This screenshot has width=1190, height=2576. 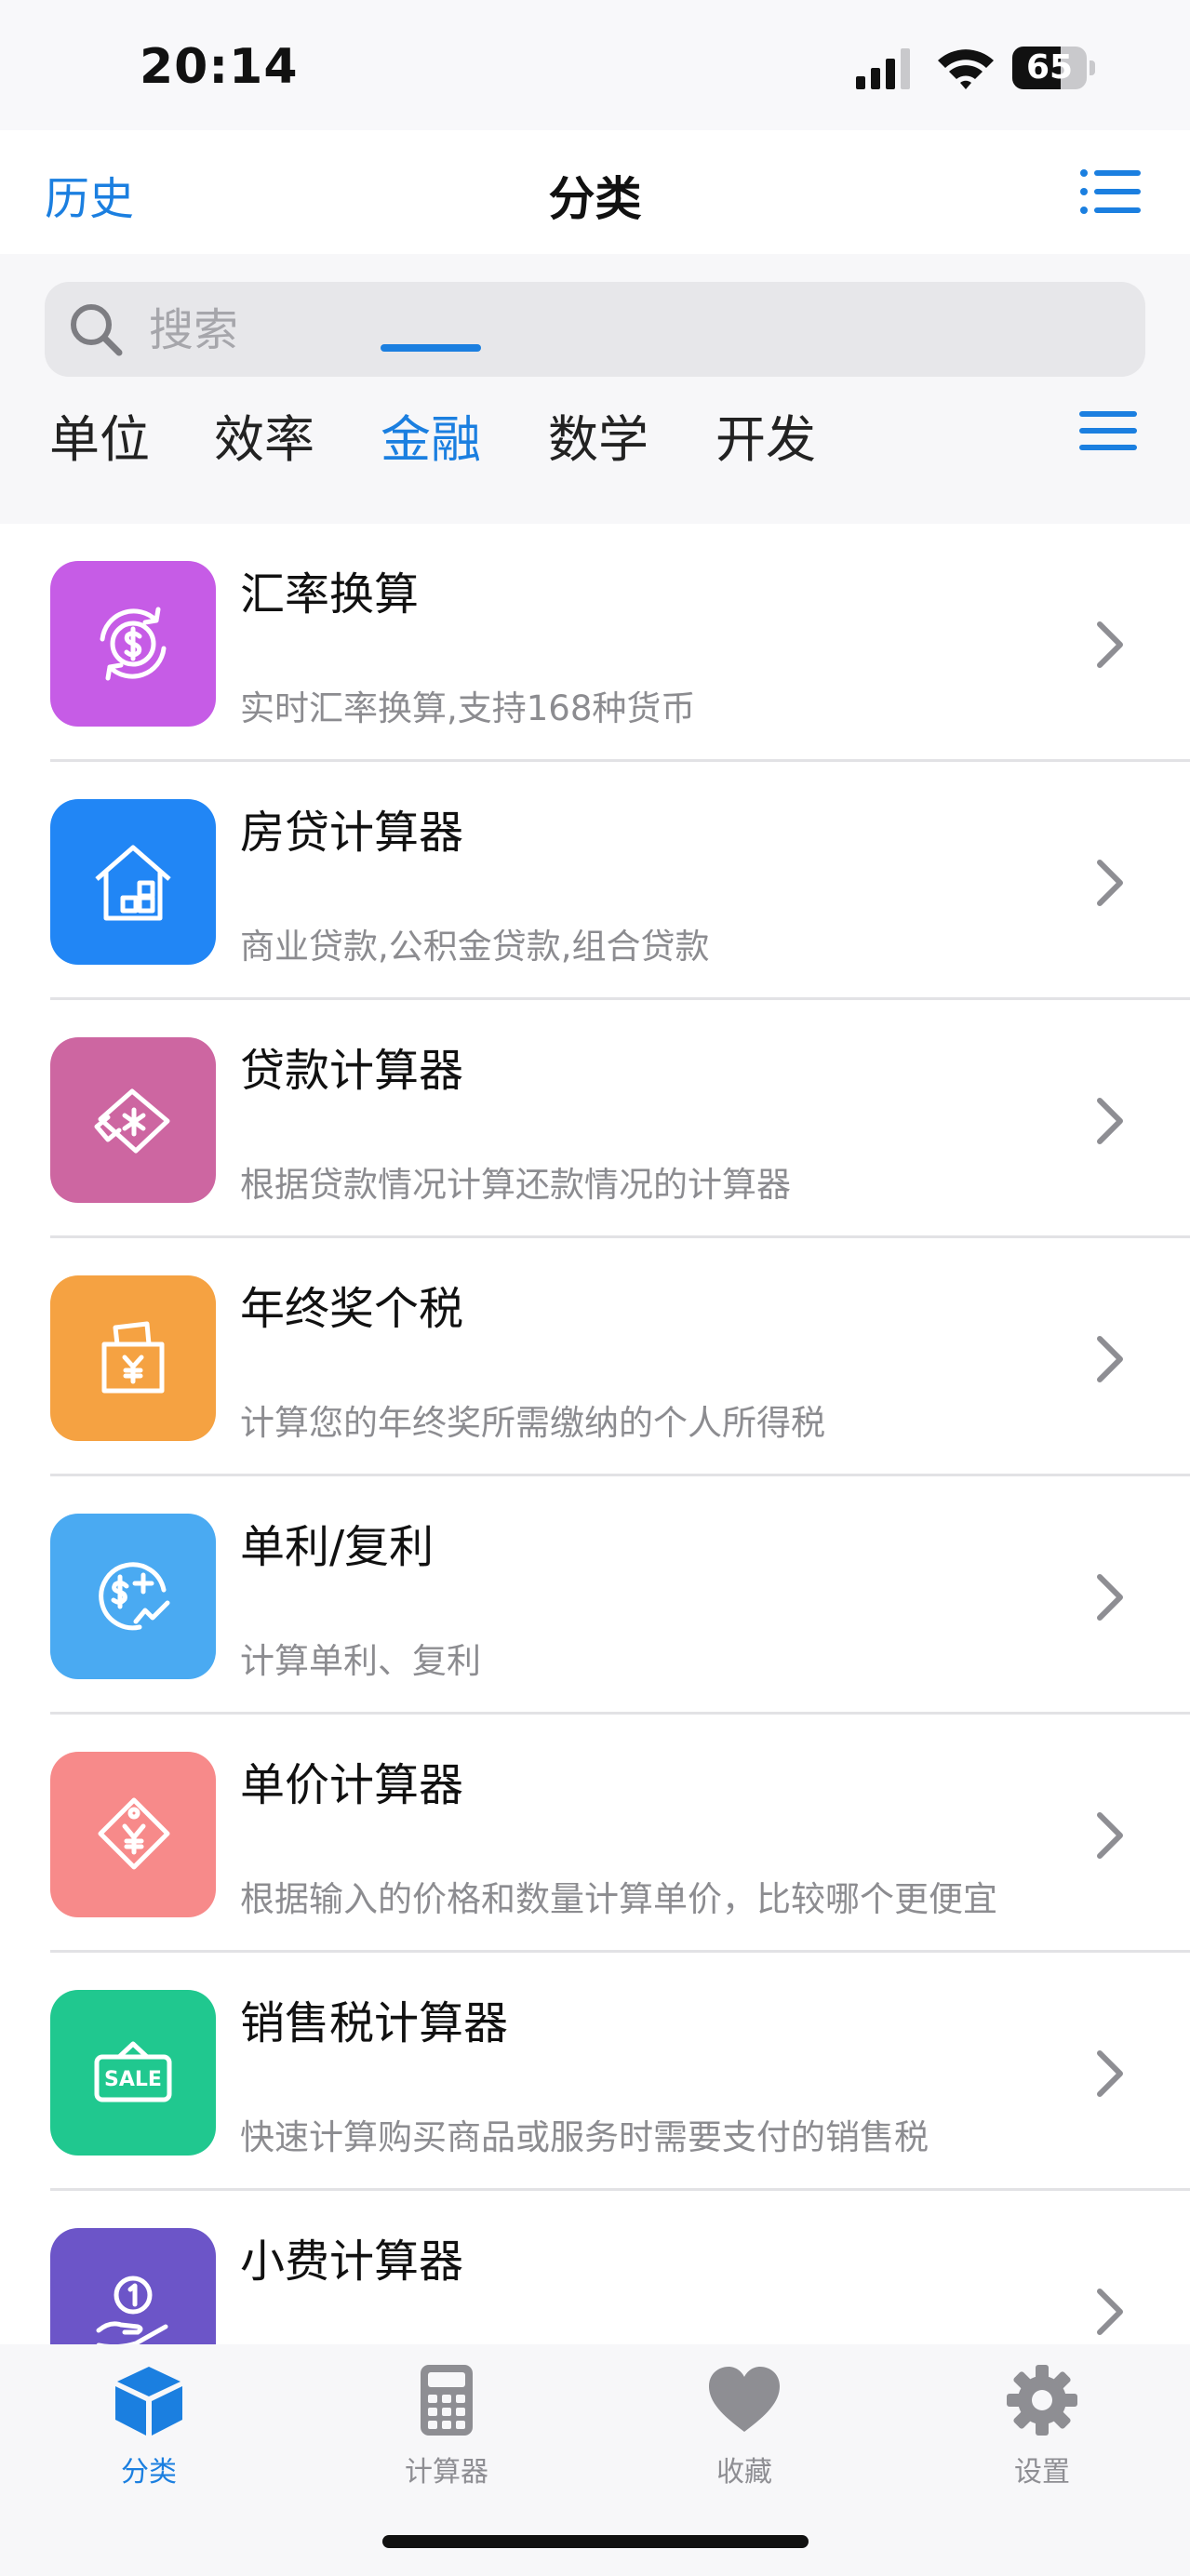 What do you see at coordinates (883, 68) in the screenshot?
I see `cellular-signal-icon` at bounding box center [883, 68].